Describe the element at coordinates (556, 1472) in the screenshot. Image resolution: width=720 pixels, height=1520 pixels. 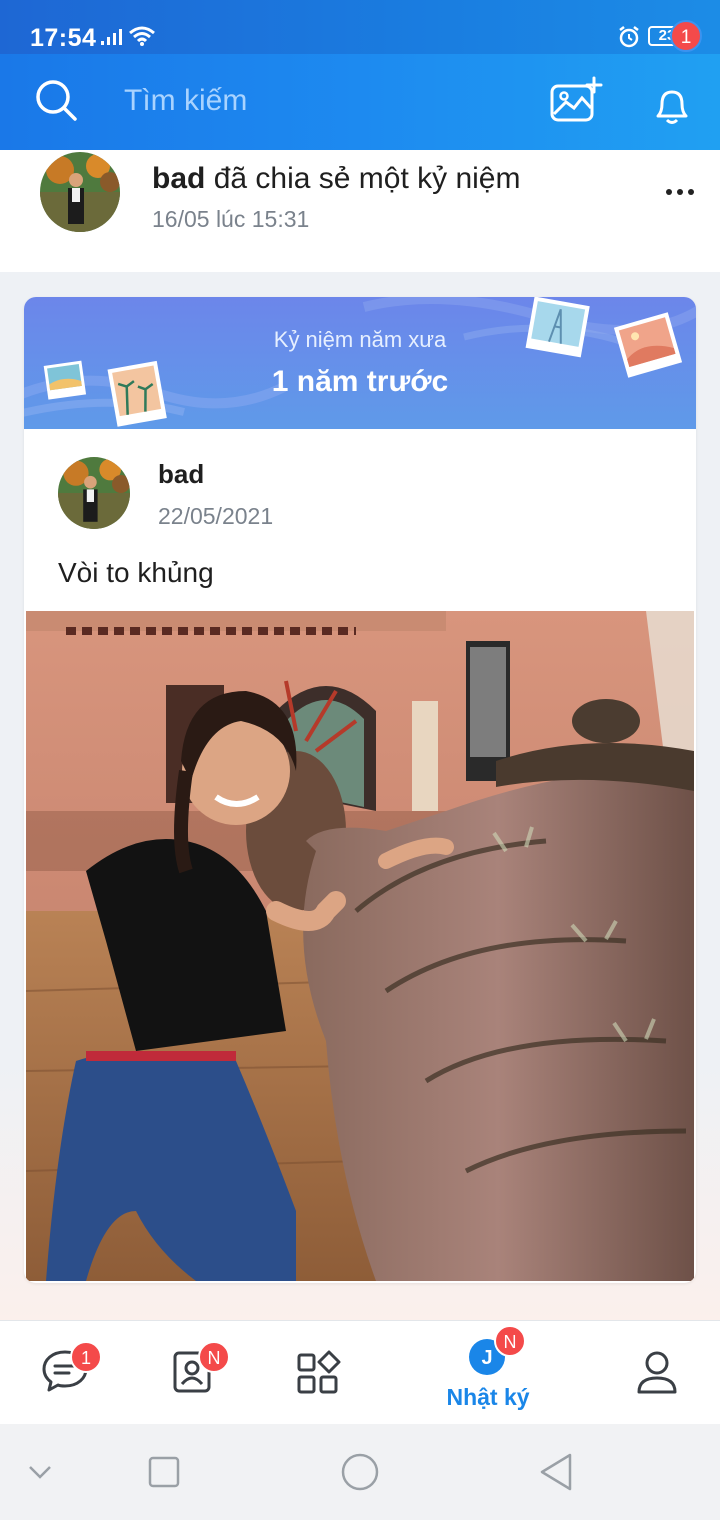
I see `back-icon` at that location.